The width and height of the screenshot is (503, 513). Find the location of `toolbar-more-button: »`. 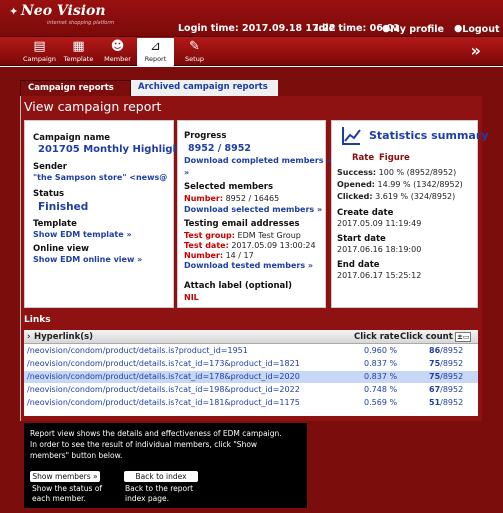

toolbar-more-button: » is located at coordinates (476, 50).